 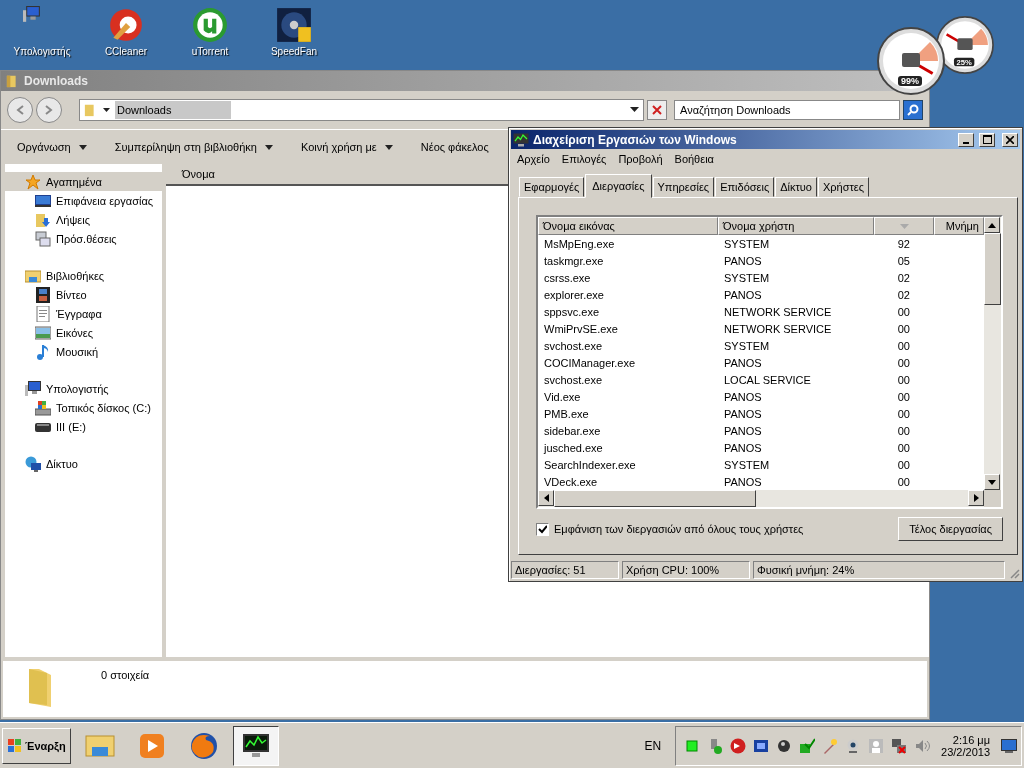 What do you see at coordinates (125, 675) in the screenshot?
I see `item-count: 0 στοιχεία` at bounding box center [125, 675].